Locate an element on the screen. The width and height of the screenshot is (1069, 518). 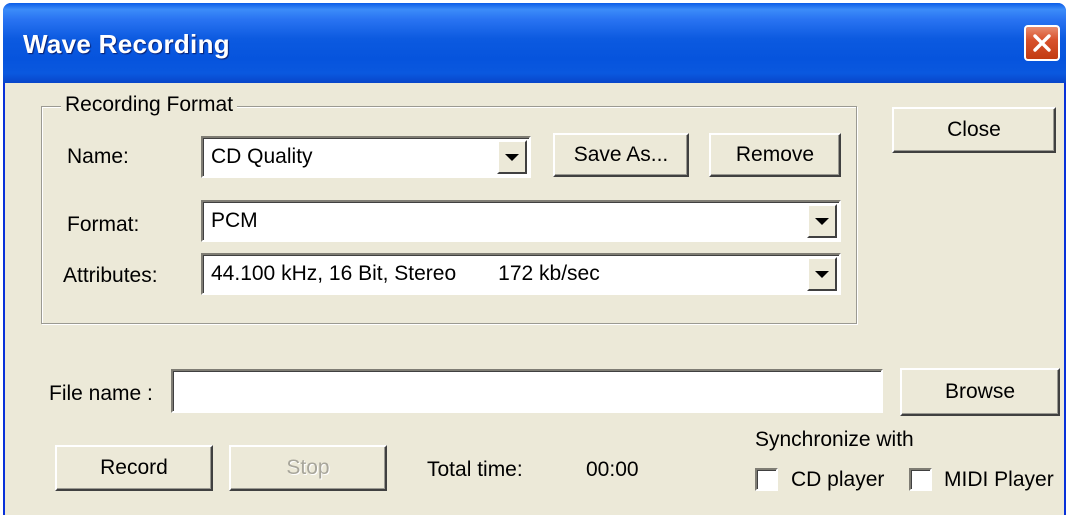
total-time-label: Total time: is located at coordinates (475, 469).